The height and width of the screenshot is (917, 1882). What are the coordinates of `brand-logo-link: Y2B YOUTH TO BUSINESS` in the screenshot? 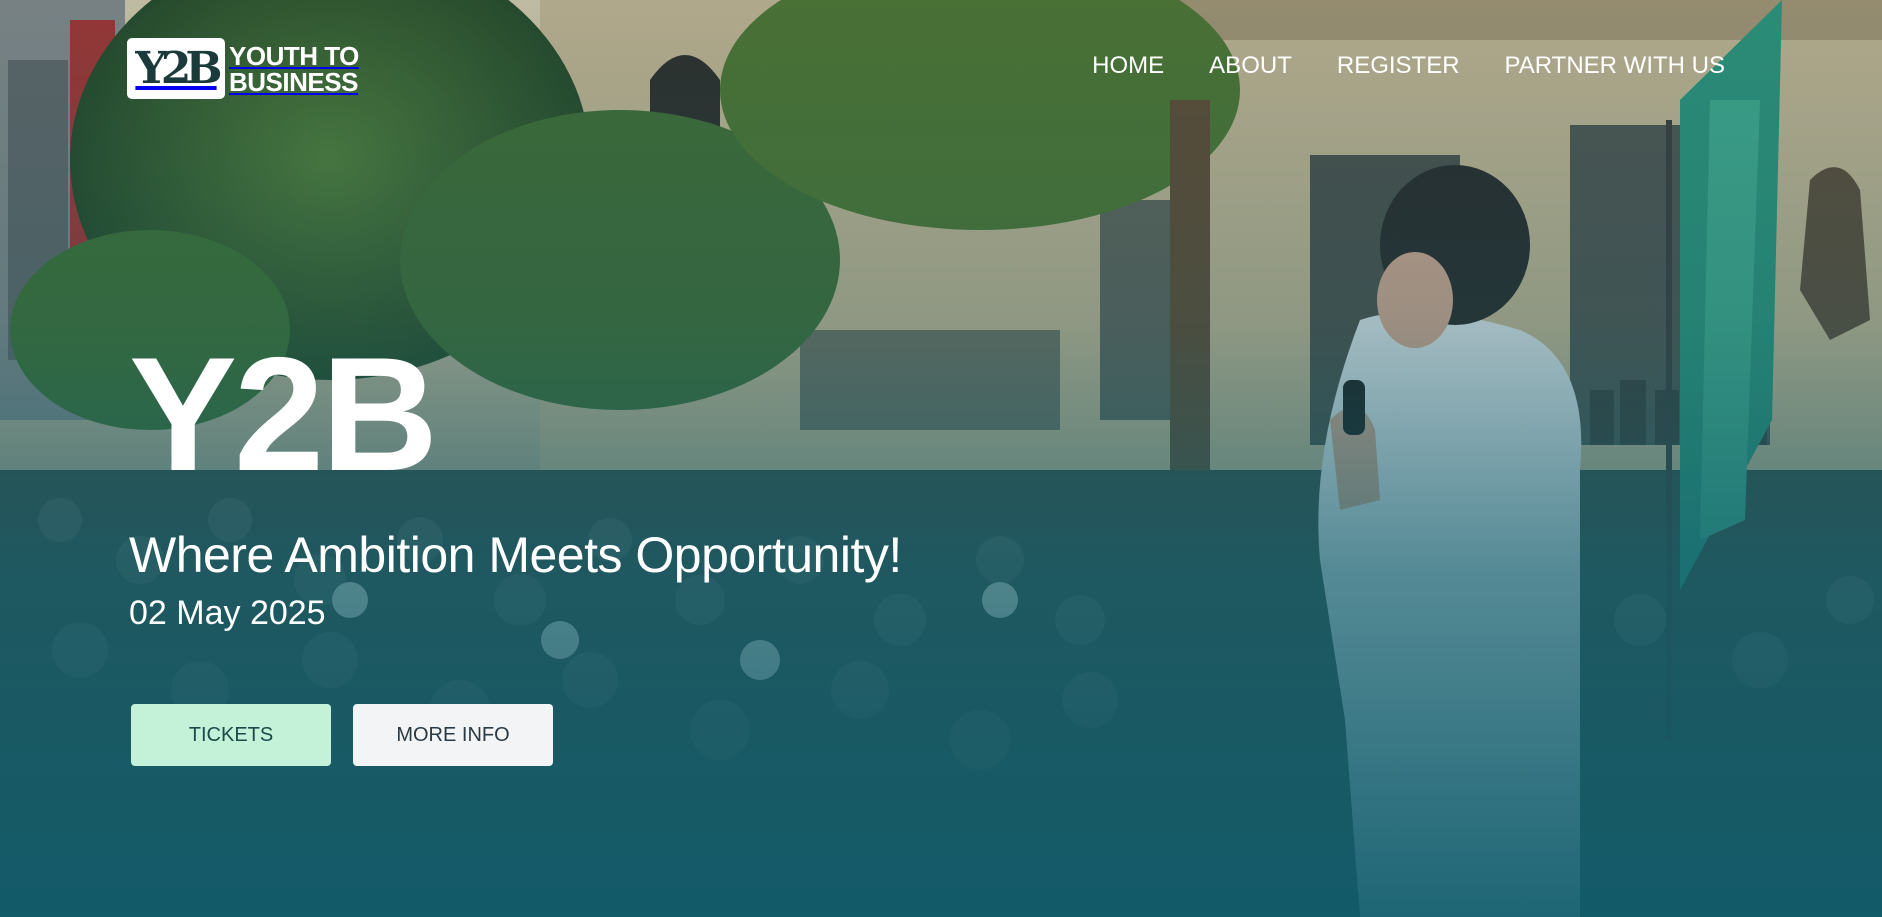 It's located at (243, 68).